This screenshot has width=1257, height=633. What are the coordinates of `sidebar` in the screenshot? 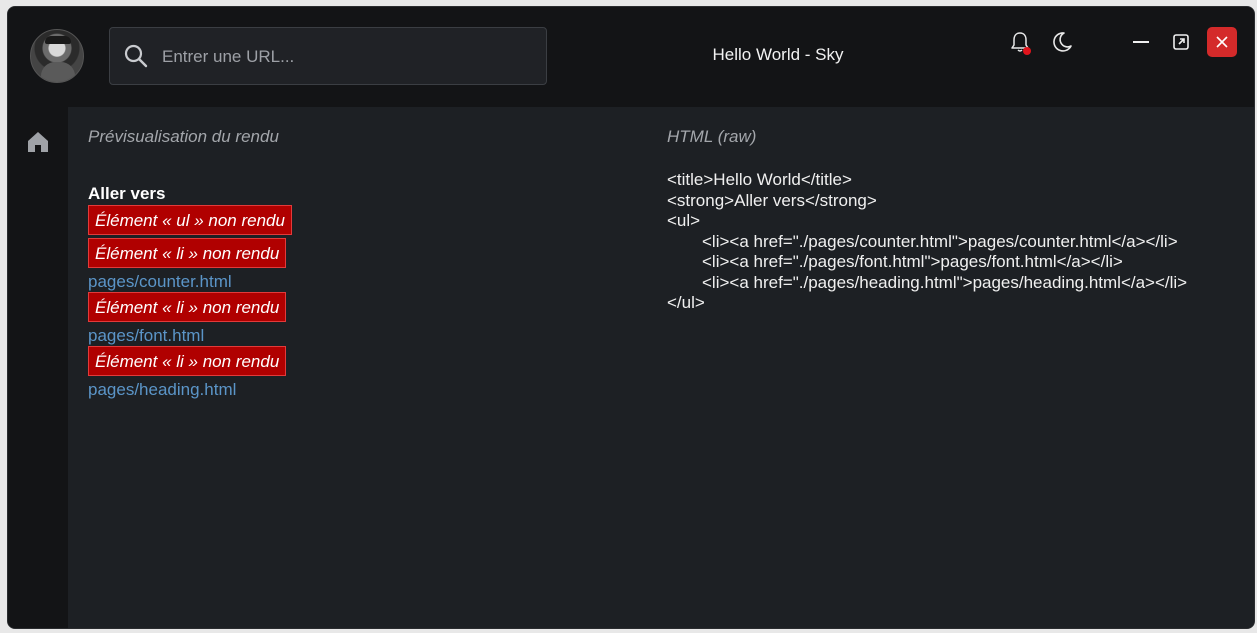 It's located at (38, 367).